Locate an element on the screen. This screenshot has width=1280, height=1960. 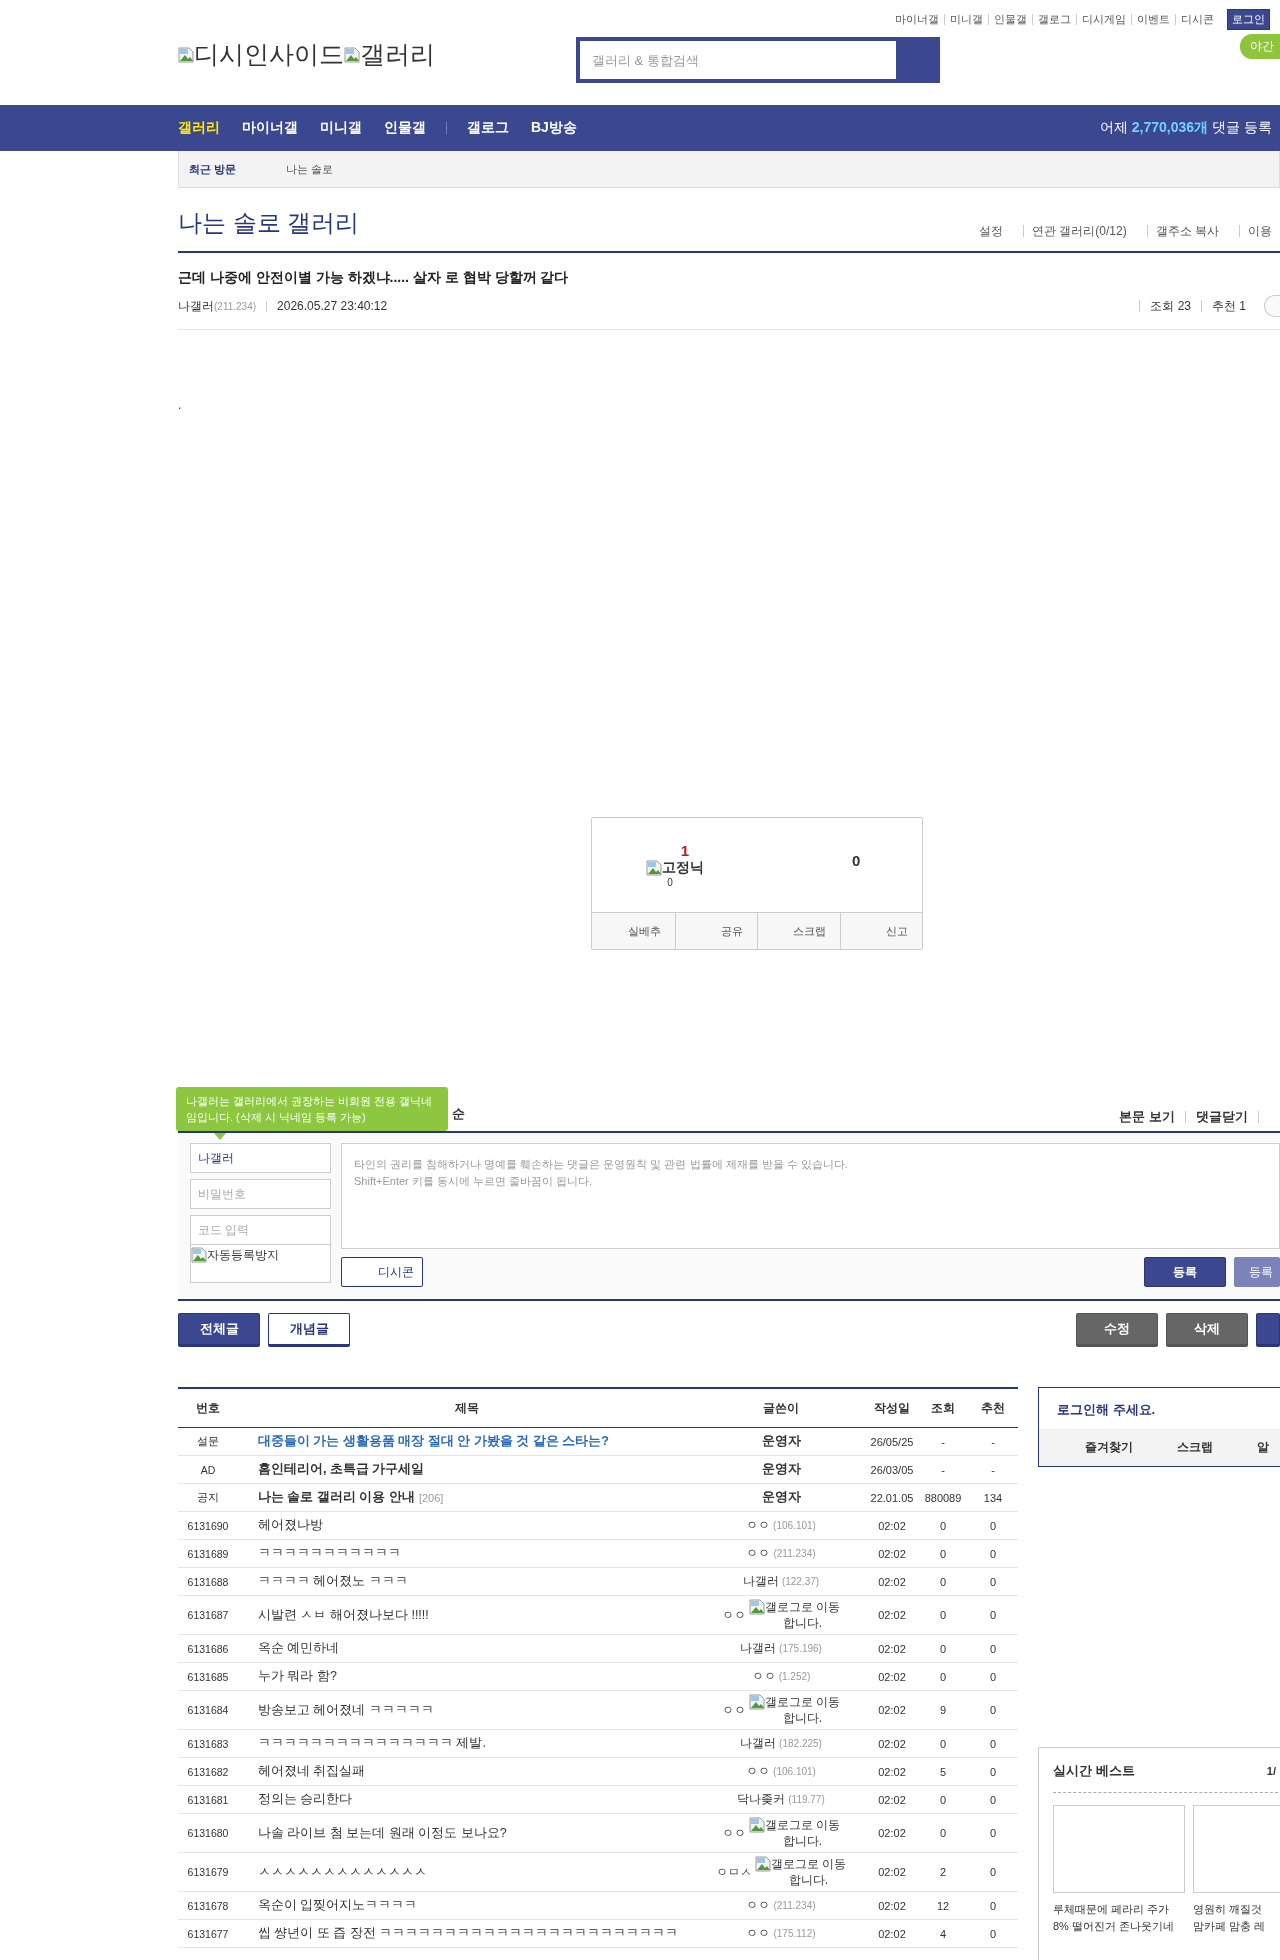
sidebar-tab: 즐겨찾기 is located at coordinates (1120, 1447).